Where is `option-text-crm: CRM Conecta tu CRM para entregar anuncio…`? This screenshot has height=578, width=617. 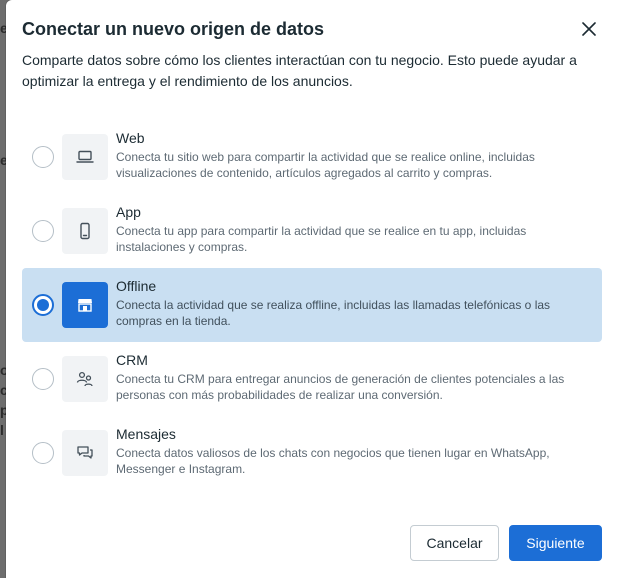 option-text-crm: CRM Conecta tu CRM para entregar anuncio… is located at coordinates (354, 377).